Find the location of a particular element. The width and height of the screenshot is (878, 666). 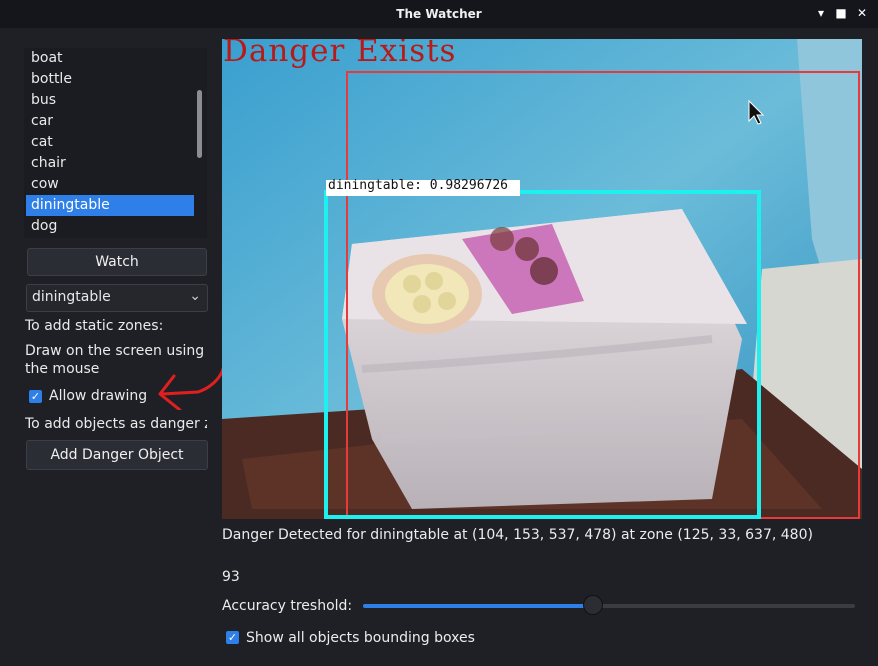

allow-drawing-checkbox: ✓ is located at coordinates (35, 396).